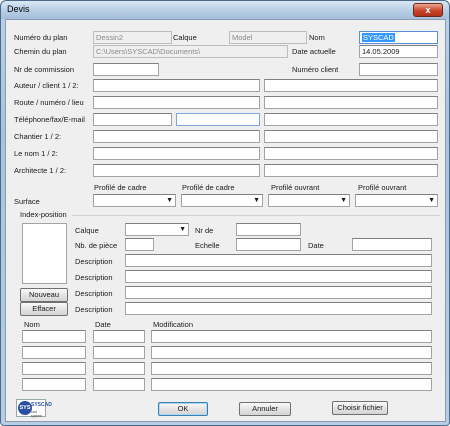  What do you see at coordinates (87, 230) in the screenshot?
I see `index-calque-label: Calque` at bounding box center [87, 230].